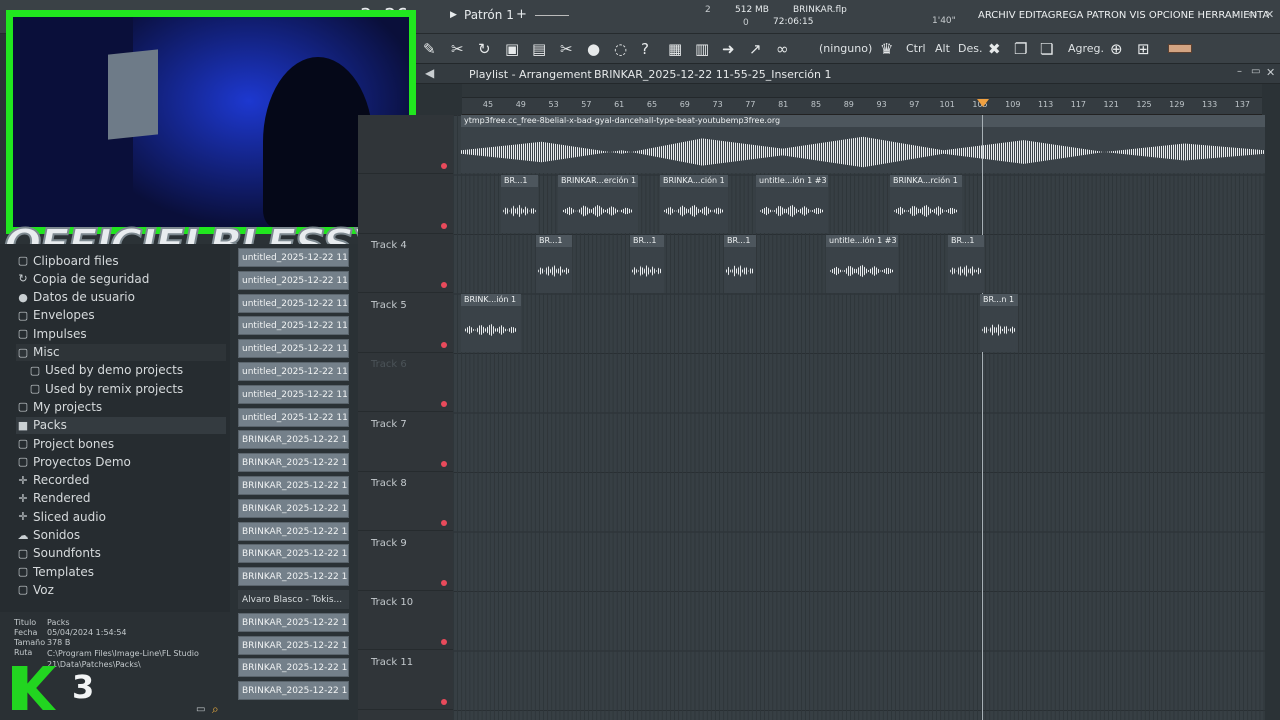  What do you see at coordinates (55, 571) in the screenshot?
I see `browser-item: ▢ Templates` at bounding box center [55, 571].